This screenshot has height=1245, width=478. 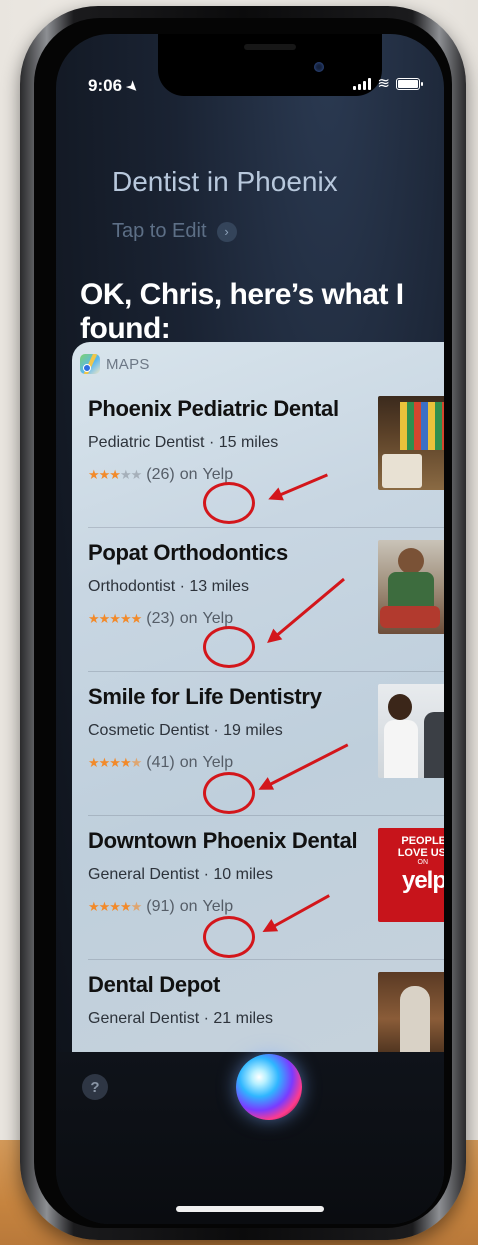 I want to click on result-rating: ★★★★ ★ (41) on Yelp, so click(x=160, y=763).